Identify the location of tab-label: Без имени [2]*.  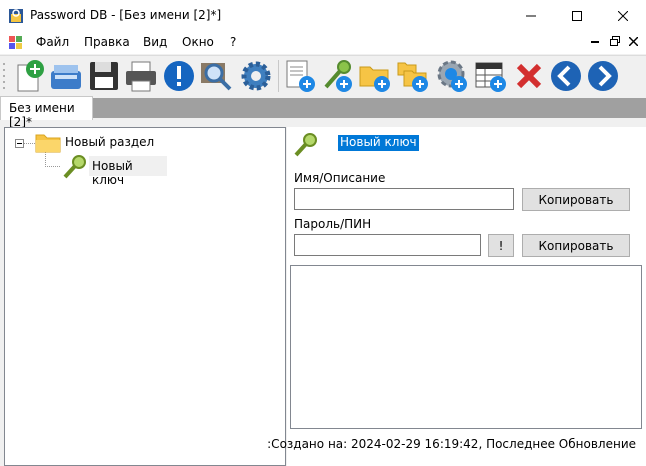
(42, 115).